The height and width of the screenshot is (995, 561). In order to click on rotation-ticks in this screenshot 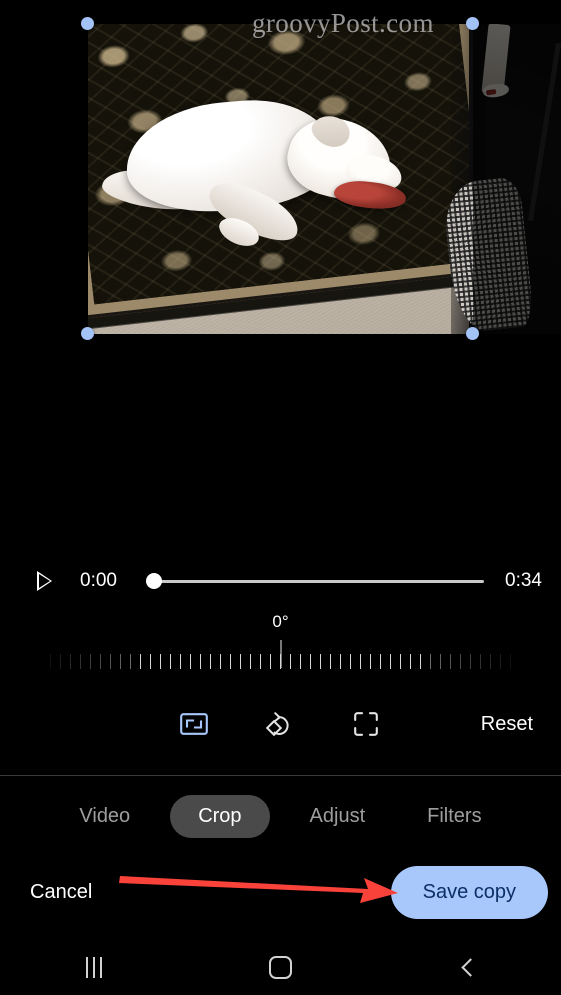, I will do `click(280, 664)`.